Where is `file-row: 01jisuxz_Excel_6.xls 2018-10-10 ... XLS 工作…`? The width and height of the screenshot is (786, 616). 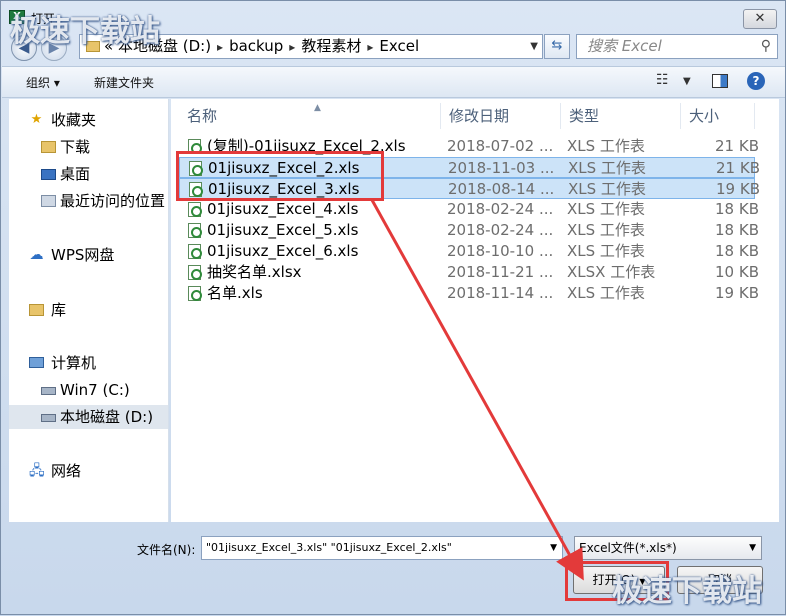
file-row: 01jisuxz_Excel_6.xls 2018-10-10 ... XLS 工作… is located at coordinates (469, 251).